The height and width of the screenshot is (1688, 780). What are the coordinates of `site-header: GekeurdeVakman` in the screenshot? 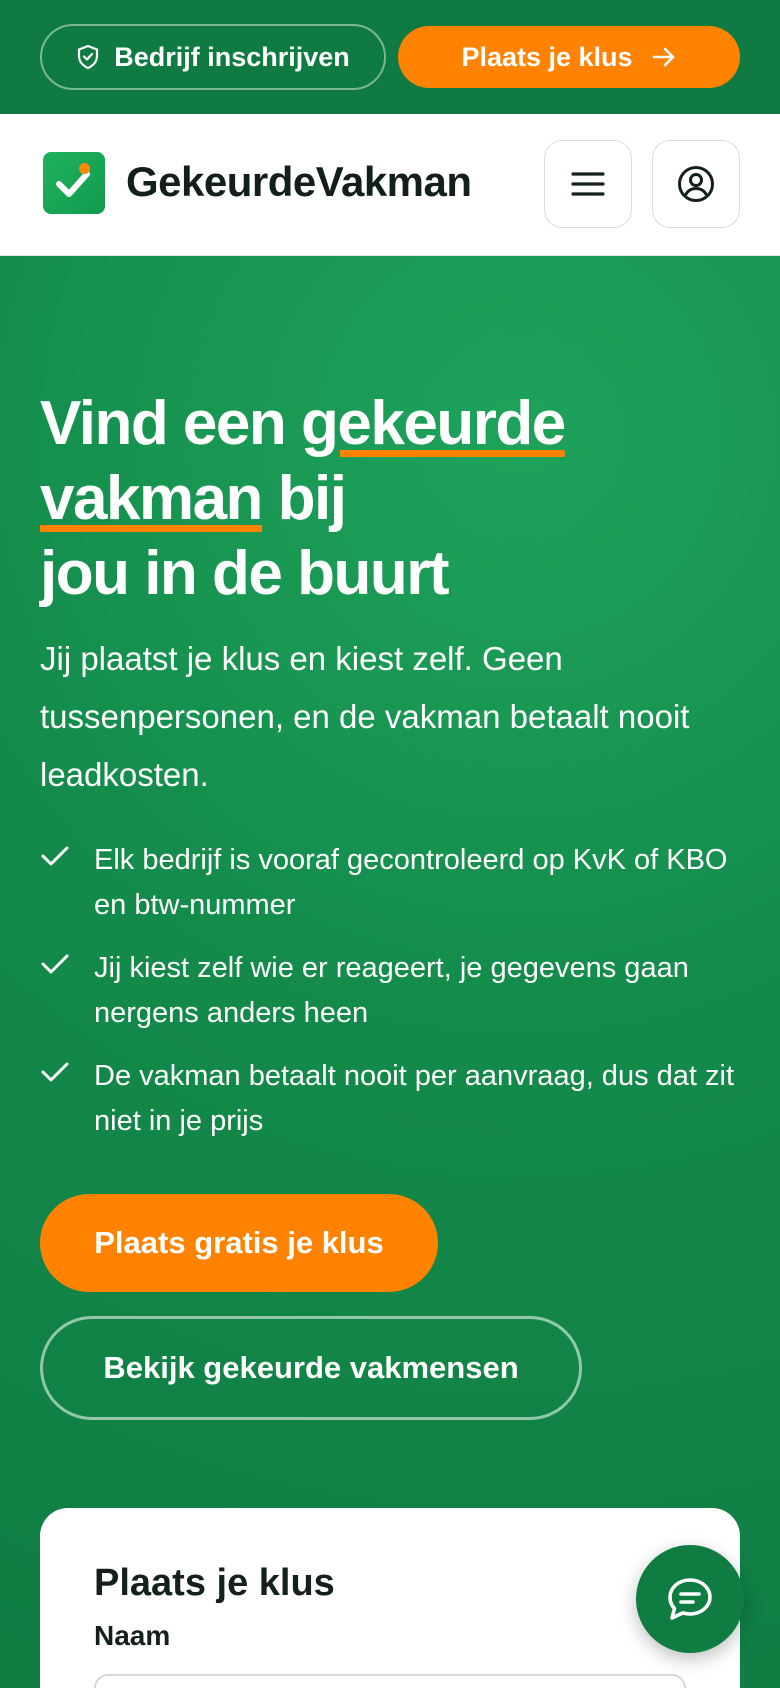 It's located at (390, 185).